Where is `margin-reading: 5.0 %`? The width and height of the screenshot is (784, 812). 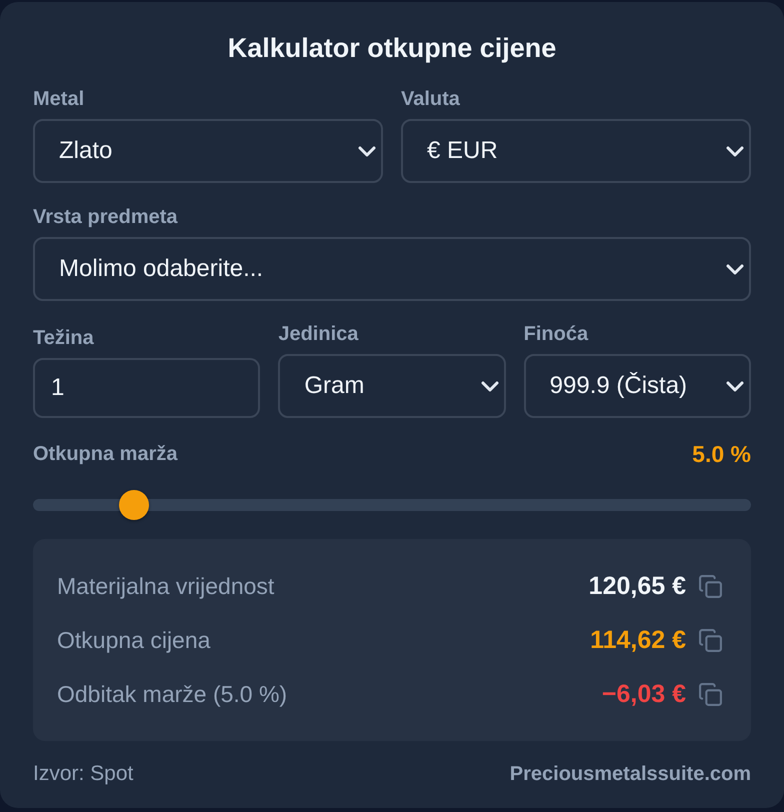 margin-reading: 5.0 % is located at coordinates (721, 454).